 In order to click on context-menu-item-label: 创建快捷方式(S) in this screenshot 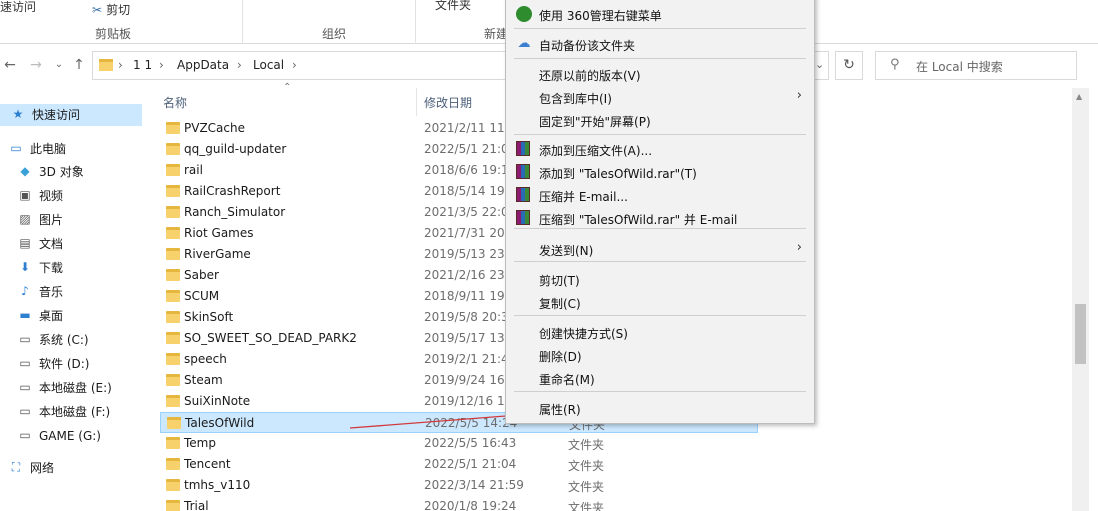, I will do `click(583, 334)`.